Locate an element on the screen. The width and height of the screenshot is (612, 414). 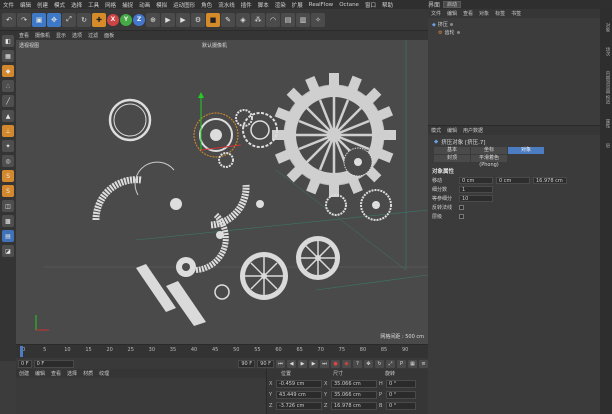
scale-icon: ⤢ is located at coordinates (69, 19).